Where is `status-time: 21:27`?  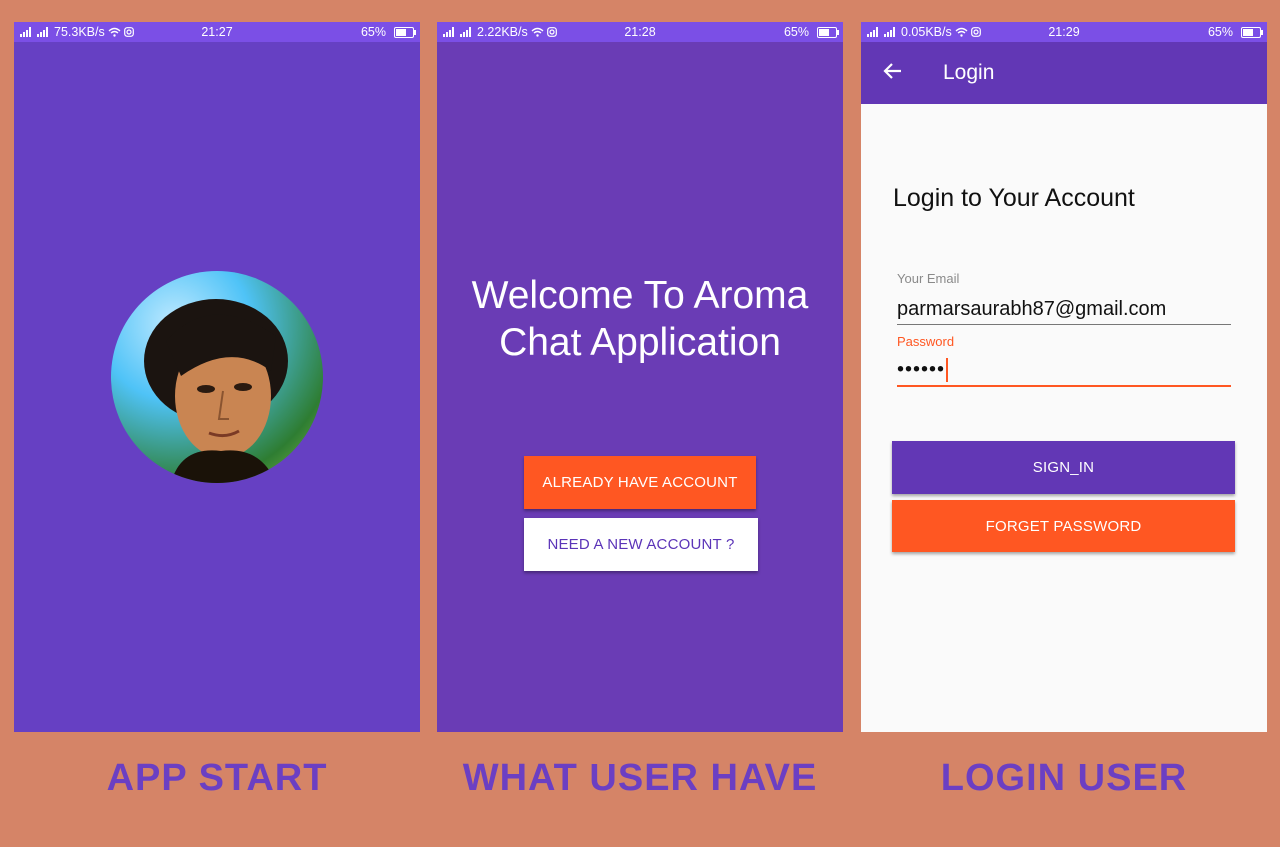
status-time: 21:27 is located at coordinates (217, 32).